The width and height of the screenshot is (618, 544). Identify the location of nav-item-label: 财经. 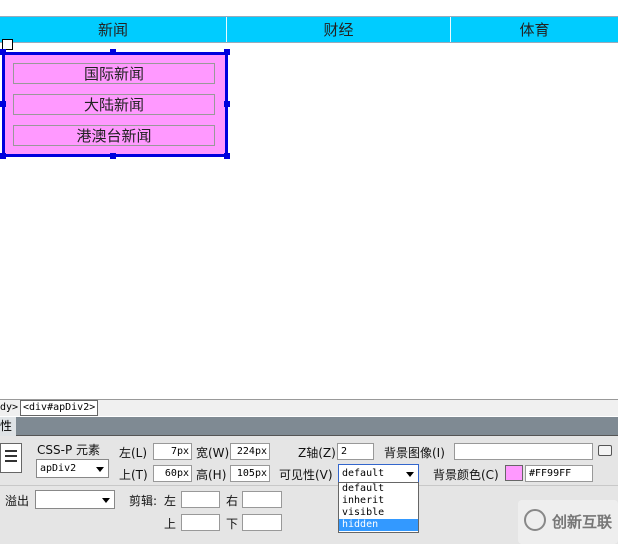
(338, 30).